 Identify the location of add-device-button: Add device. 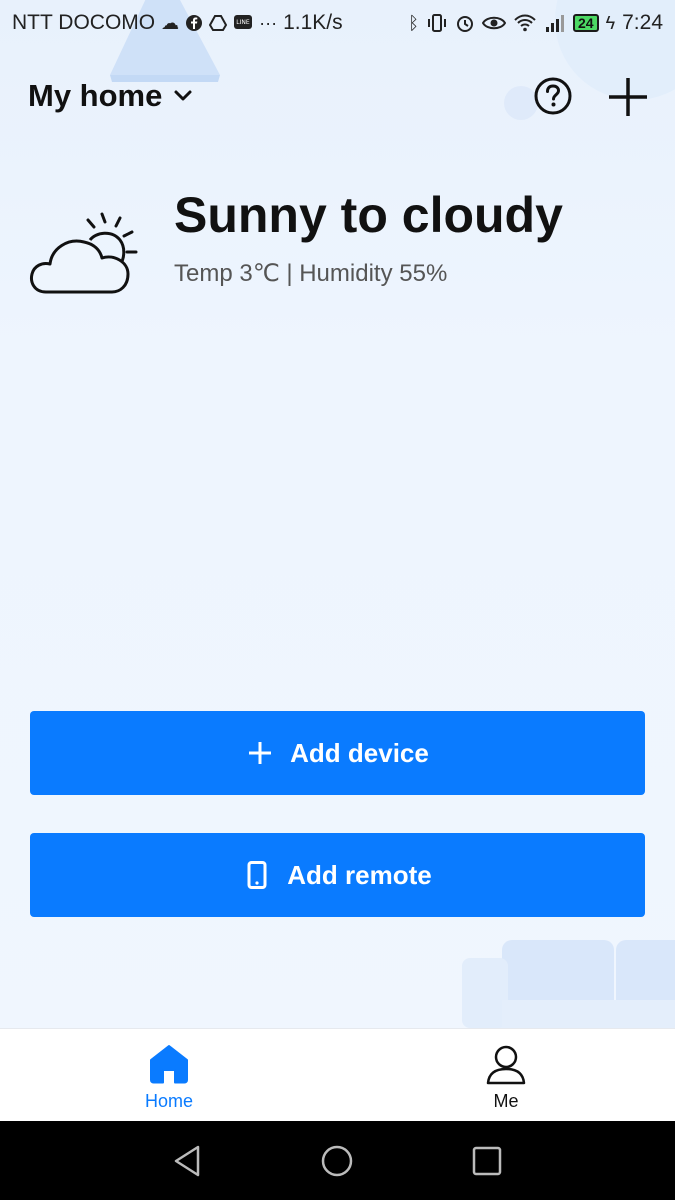
(337, 753).